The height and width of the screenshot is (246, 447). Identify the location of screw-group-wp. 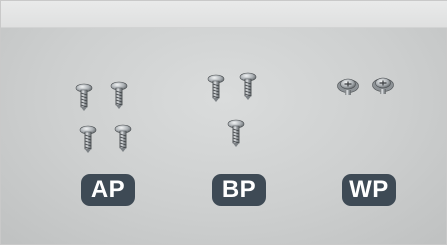
(365, 86).